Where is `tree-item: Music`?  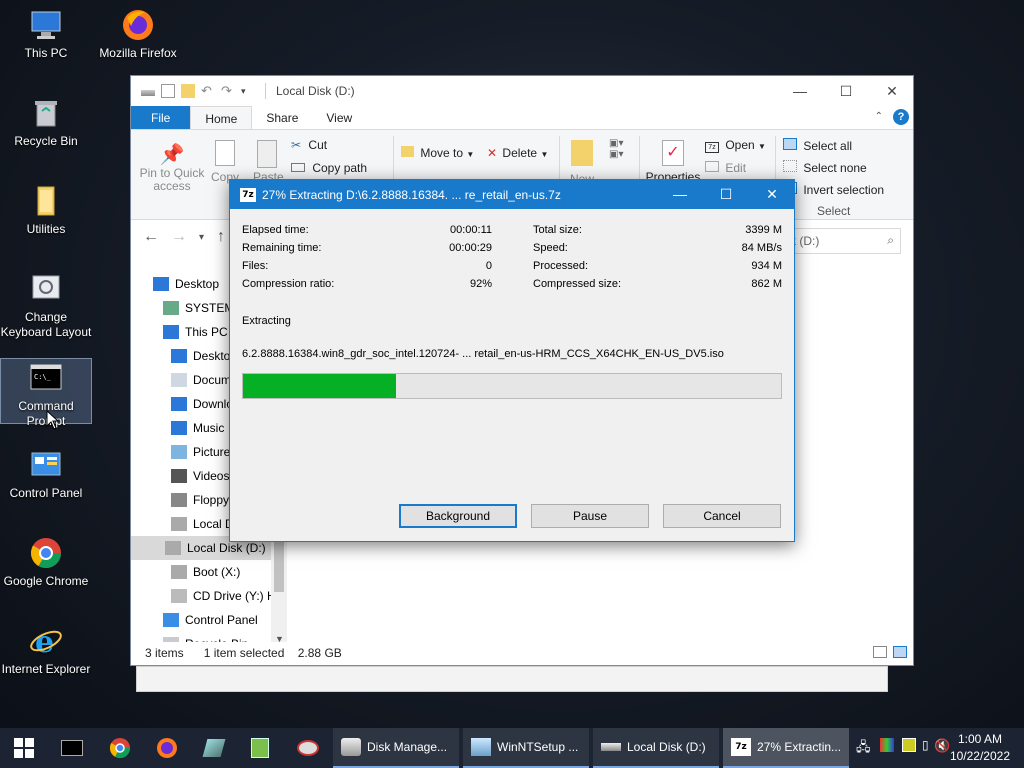
tree-item: Music is located at coordinates (197, 428).